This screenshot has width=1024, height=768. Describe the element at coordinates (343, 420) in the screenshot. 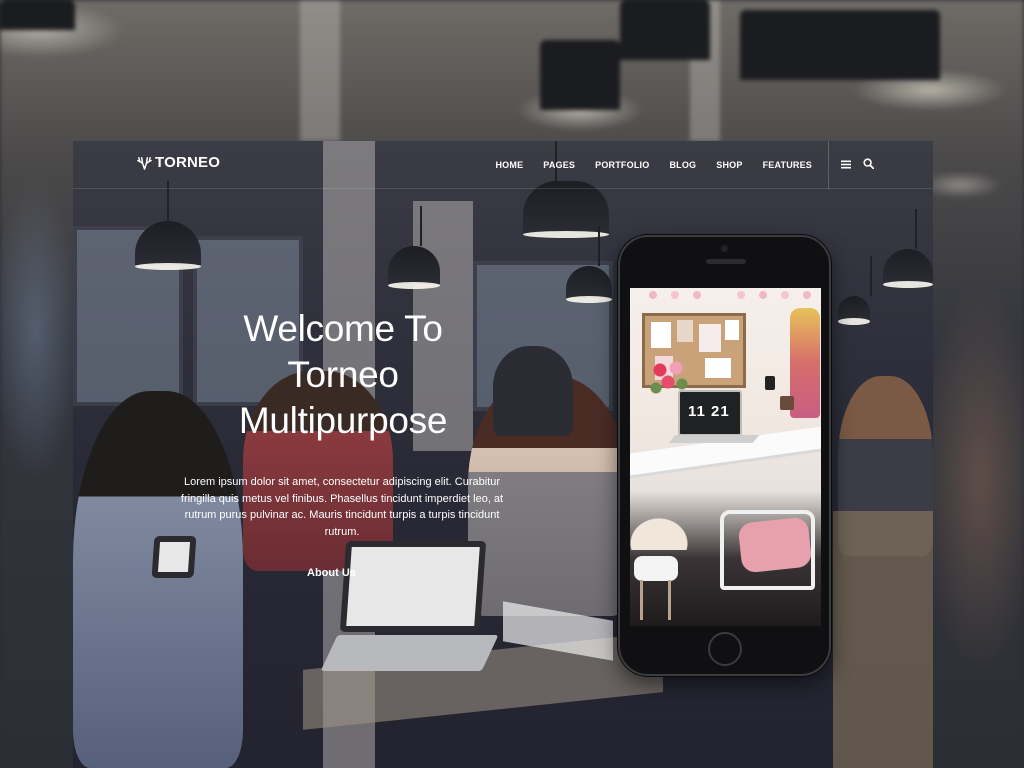

I see `hero-title-line: Multipurpose` at that location.